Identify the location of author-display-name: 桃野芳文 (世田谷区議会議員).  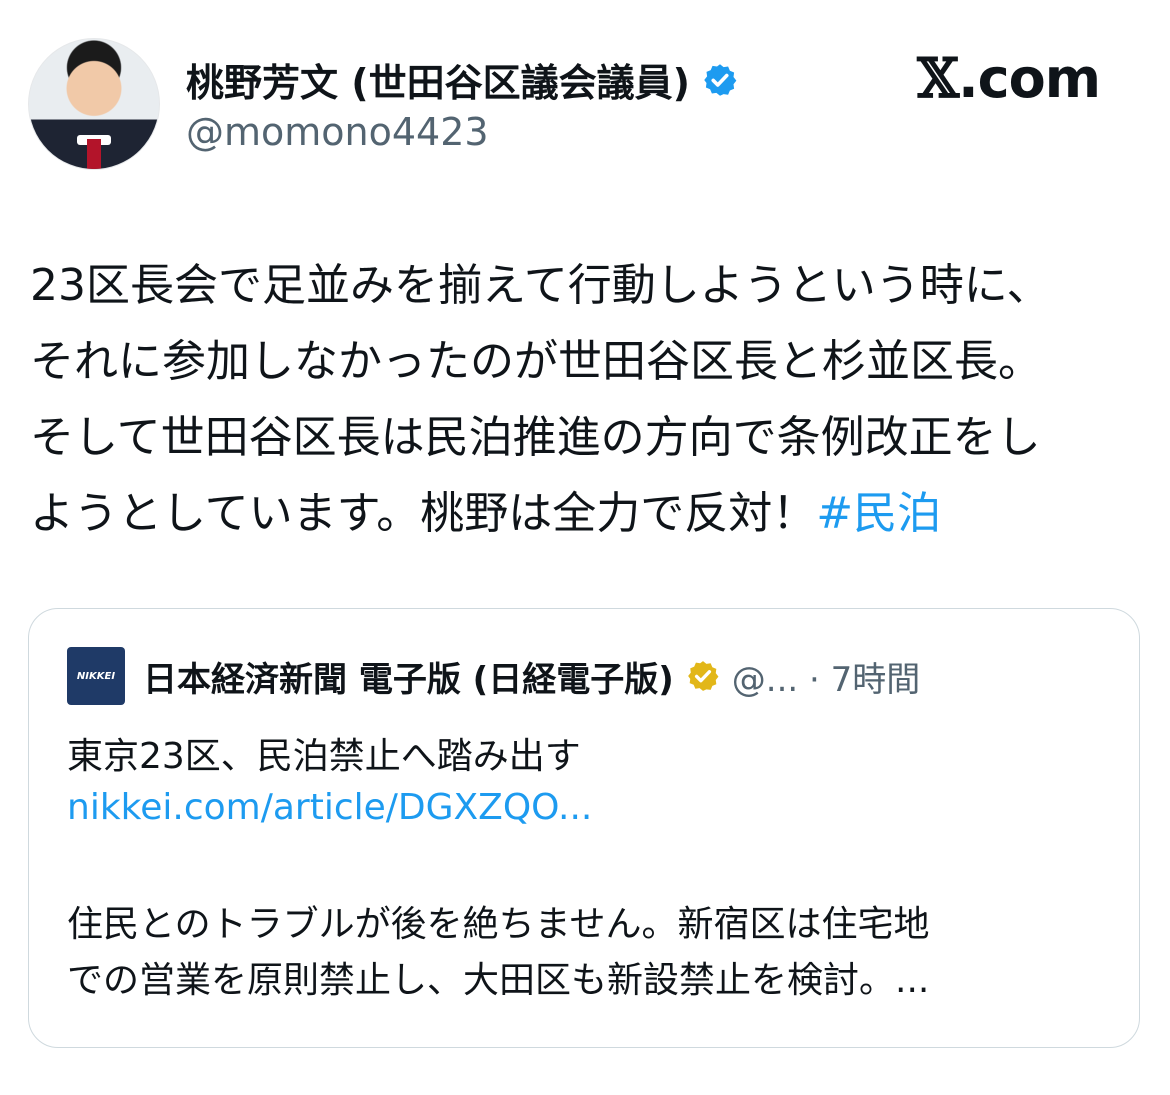
(462, 79).